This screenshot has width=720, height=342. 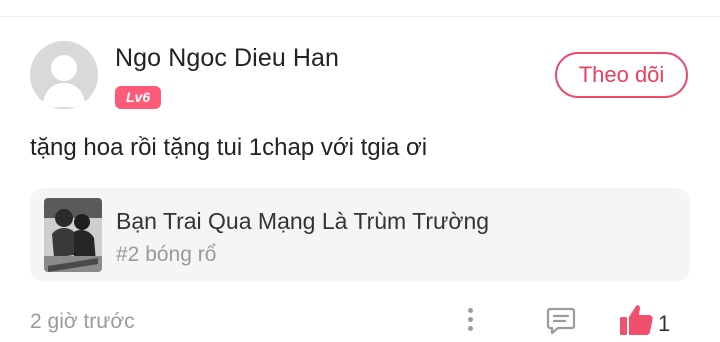 I want to click on avatar, so click(x=64, y=75).